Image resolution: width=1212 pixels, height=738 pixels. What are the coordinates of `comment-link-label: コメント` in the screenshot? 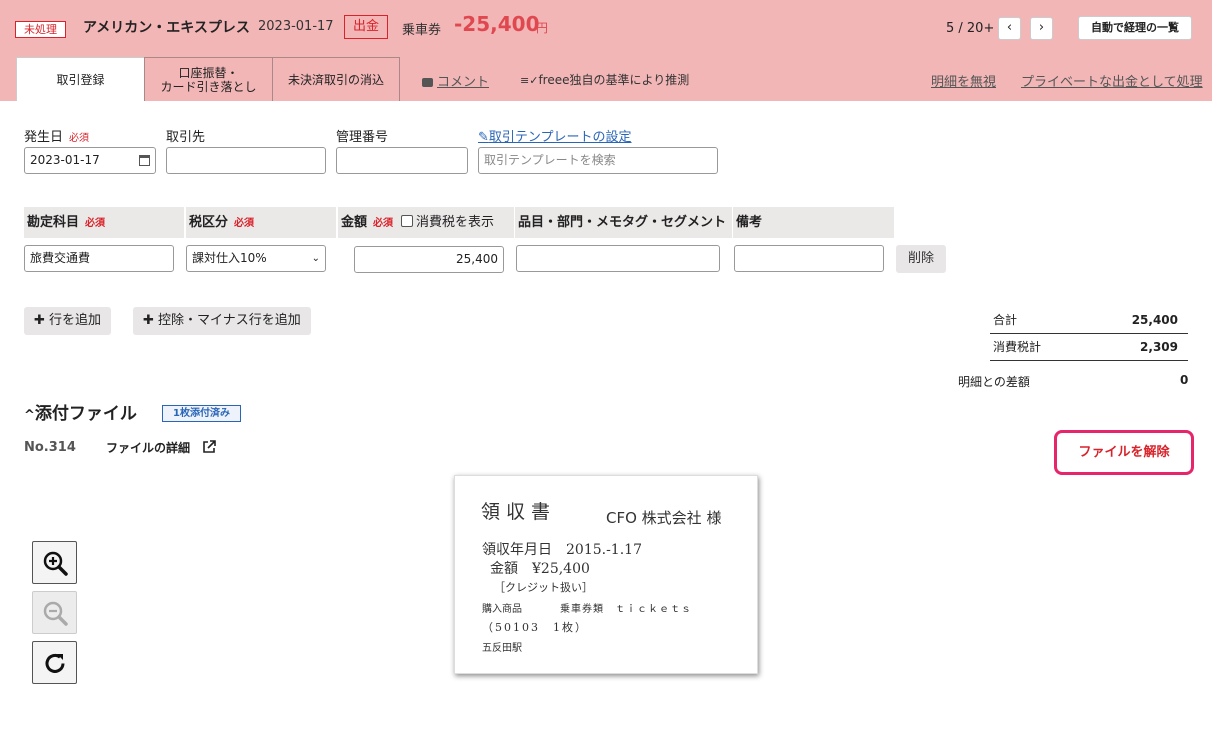 It's located at (463, 82).